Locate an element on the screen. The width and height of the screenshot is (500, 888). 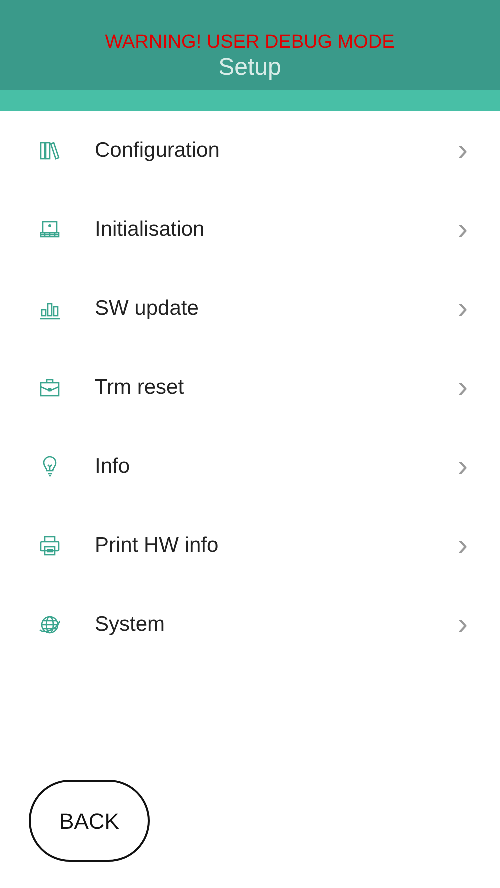
menu-label: Initialisation is located at coordinates (150, 229).